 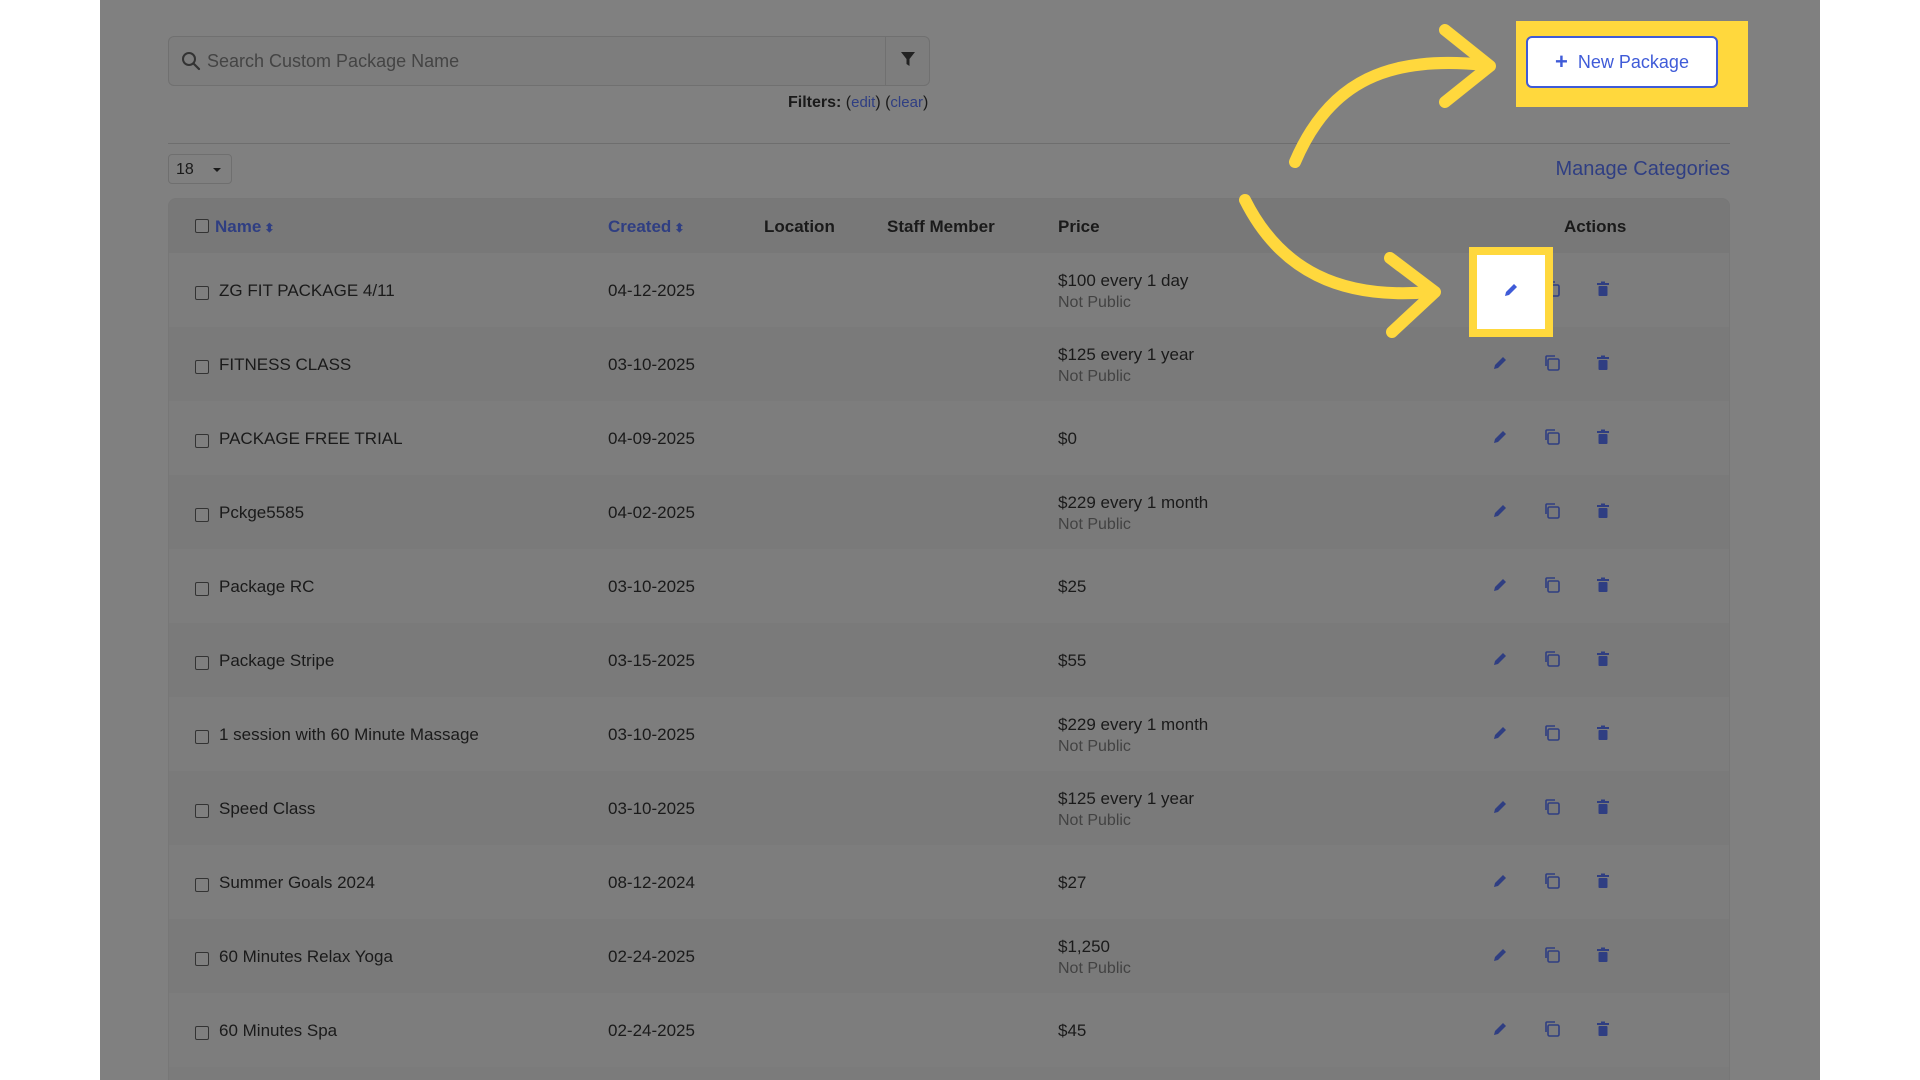 I want to click on edit-button-highlighted, so click(x=1511, y=292).